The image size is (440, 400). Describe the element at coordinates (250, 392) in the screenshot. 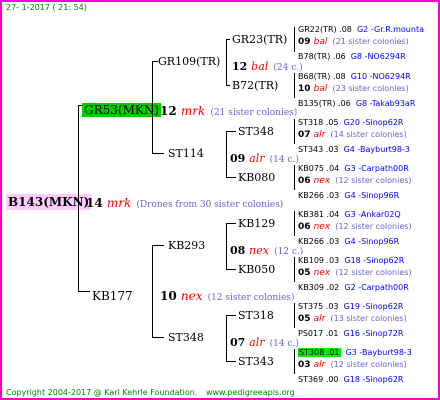

I see `site-link: www.pedigreeapis.org` at that location.